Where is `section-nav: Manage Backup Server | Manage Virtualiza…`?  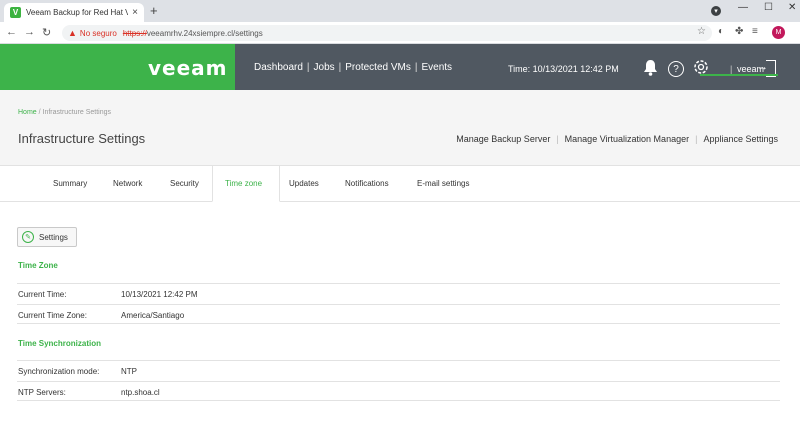
section-nav: Manage Backup Server | Manage Virtualiza… is located at coordinates (617, 139).